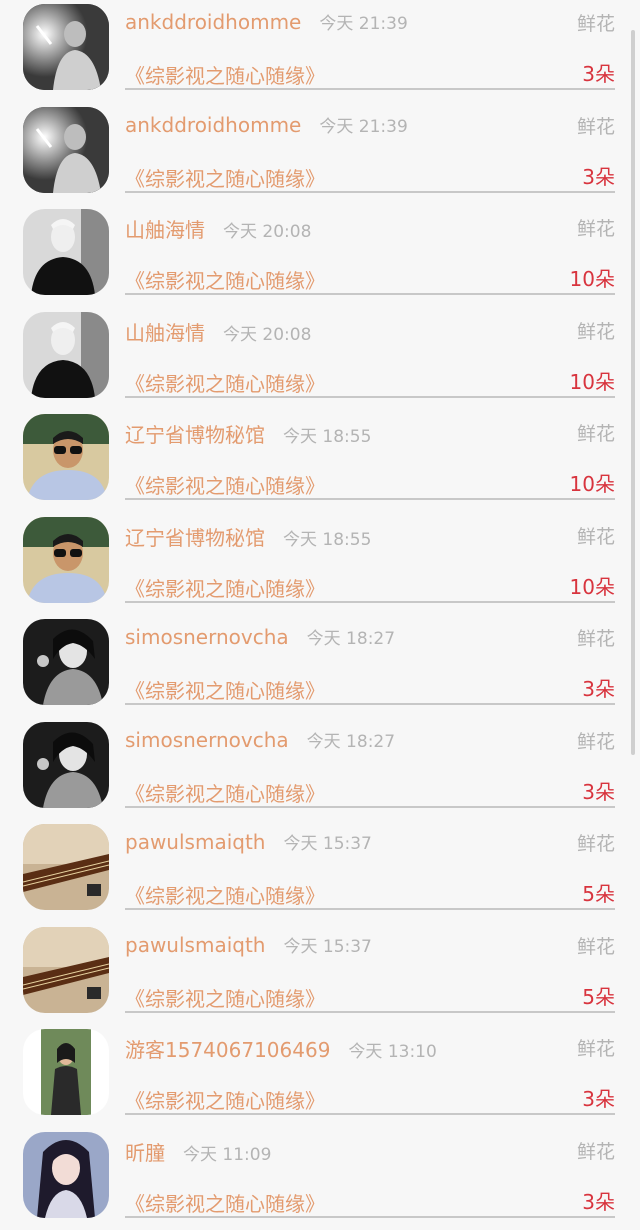  Describe the element at coordinates (392, 1052) in the screenshot. I see `timestamp: 今天 13:10` at that location.